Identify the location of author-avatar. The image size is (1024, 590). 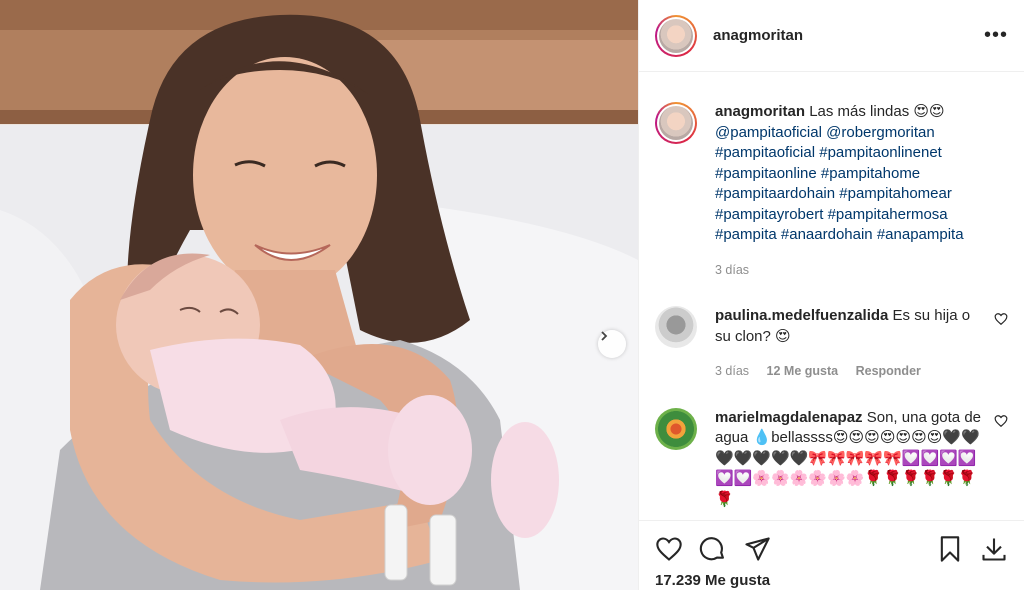
(676, 35).